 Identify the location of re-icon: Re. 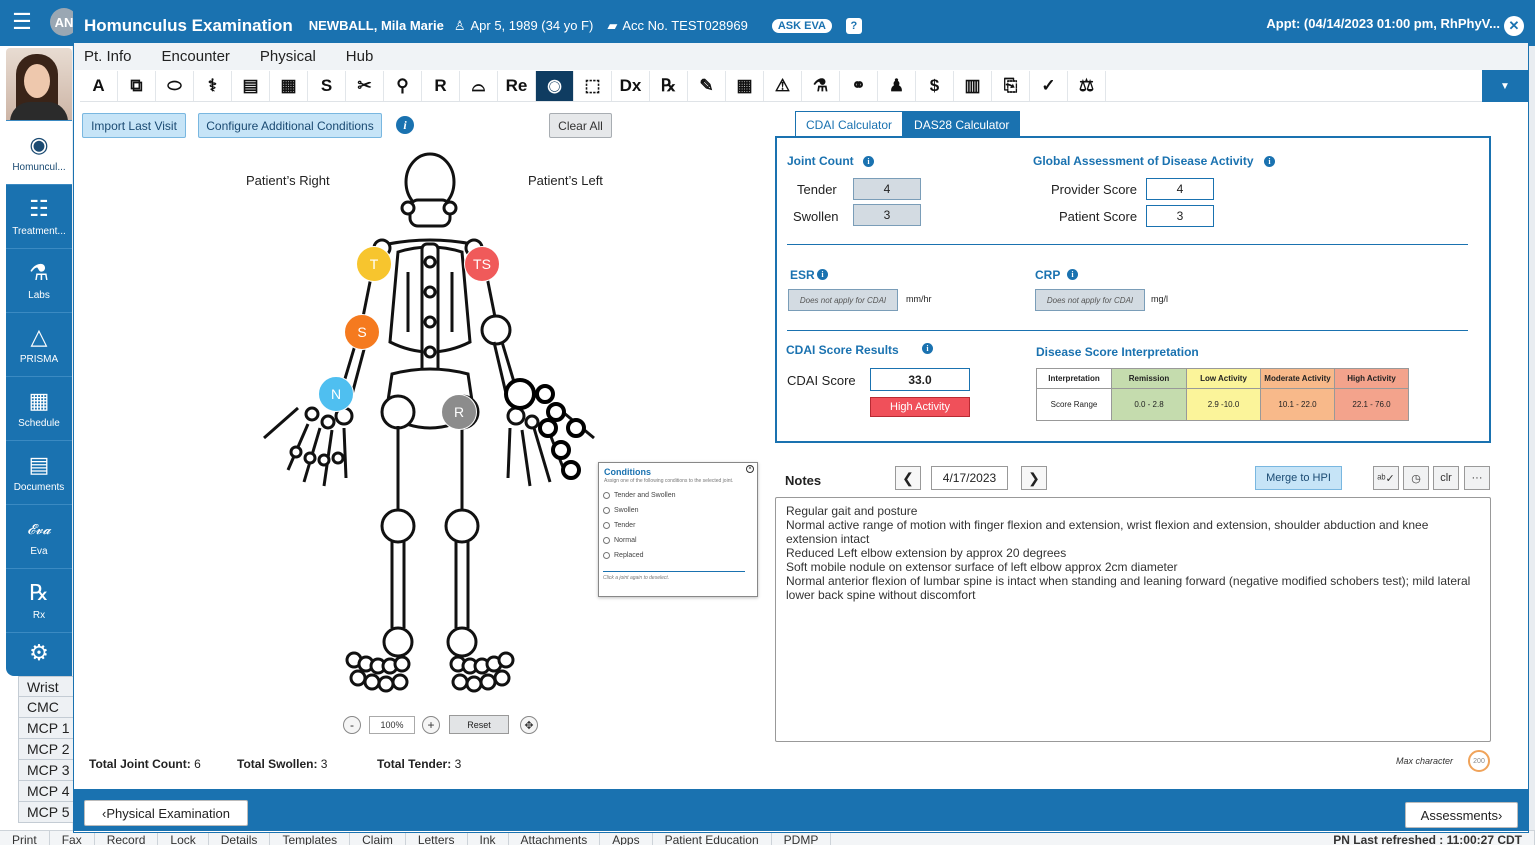
(517, 85).